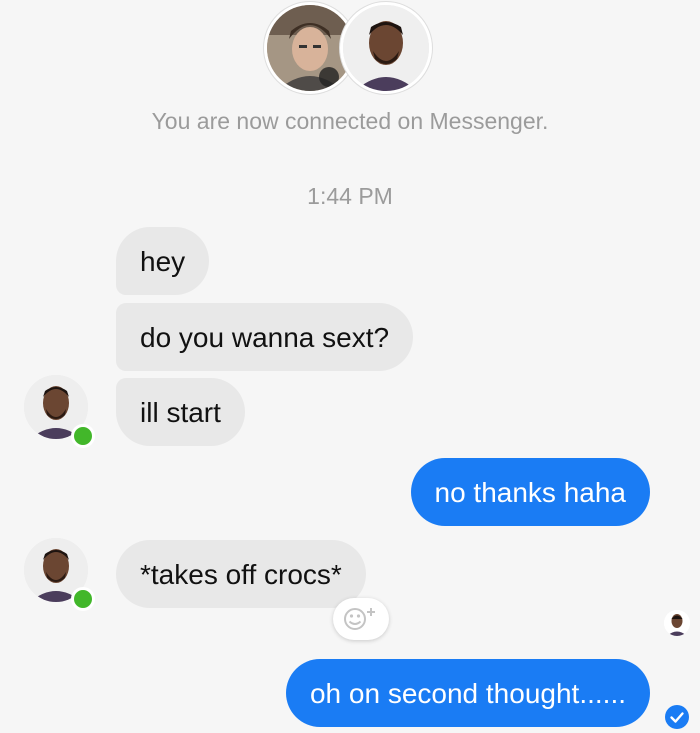 This screenshot has height=733, width=700. What do you see at coordinates (530, 492) in the screenshot?
I see `message-bubble-outgoing: no thanks haha` at bounding box center [530, 492].